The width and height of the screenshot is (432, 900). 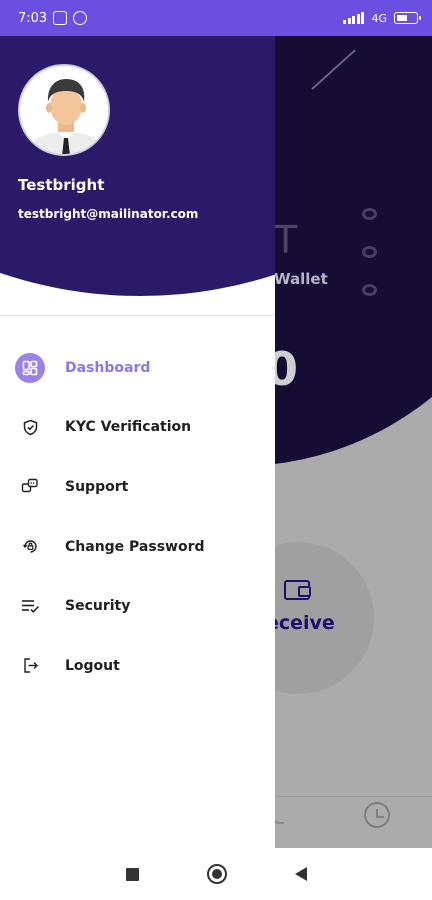 What do you see at coordinates (98, 606) in the screenshot?
I see `menu-label-security: Security` at bounding box center [98, 606].